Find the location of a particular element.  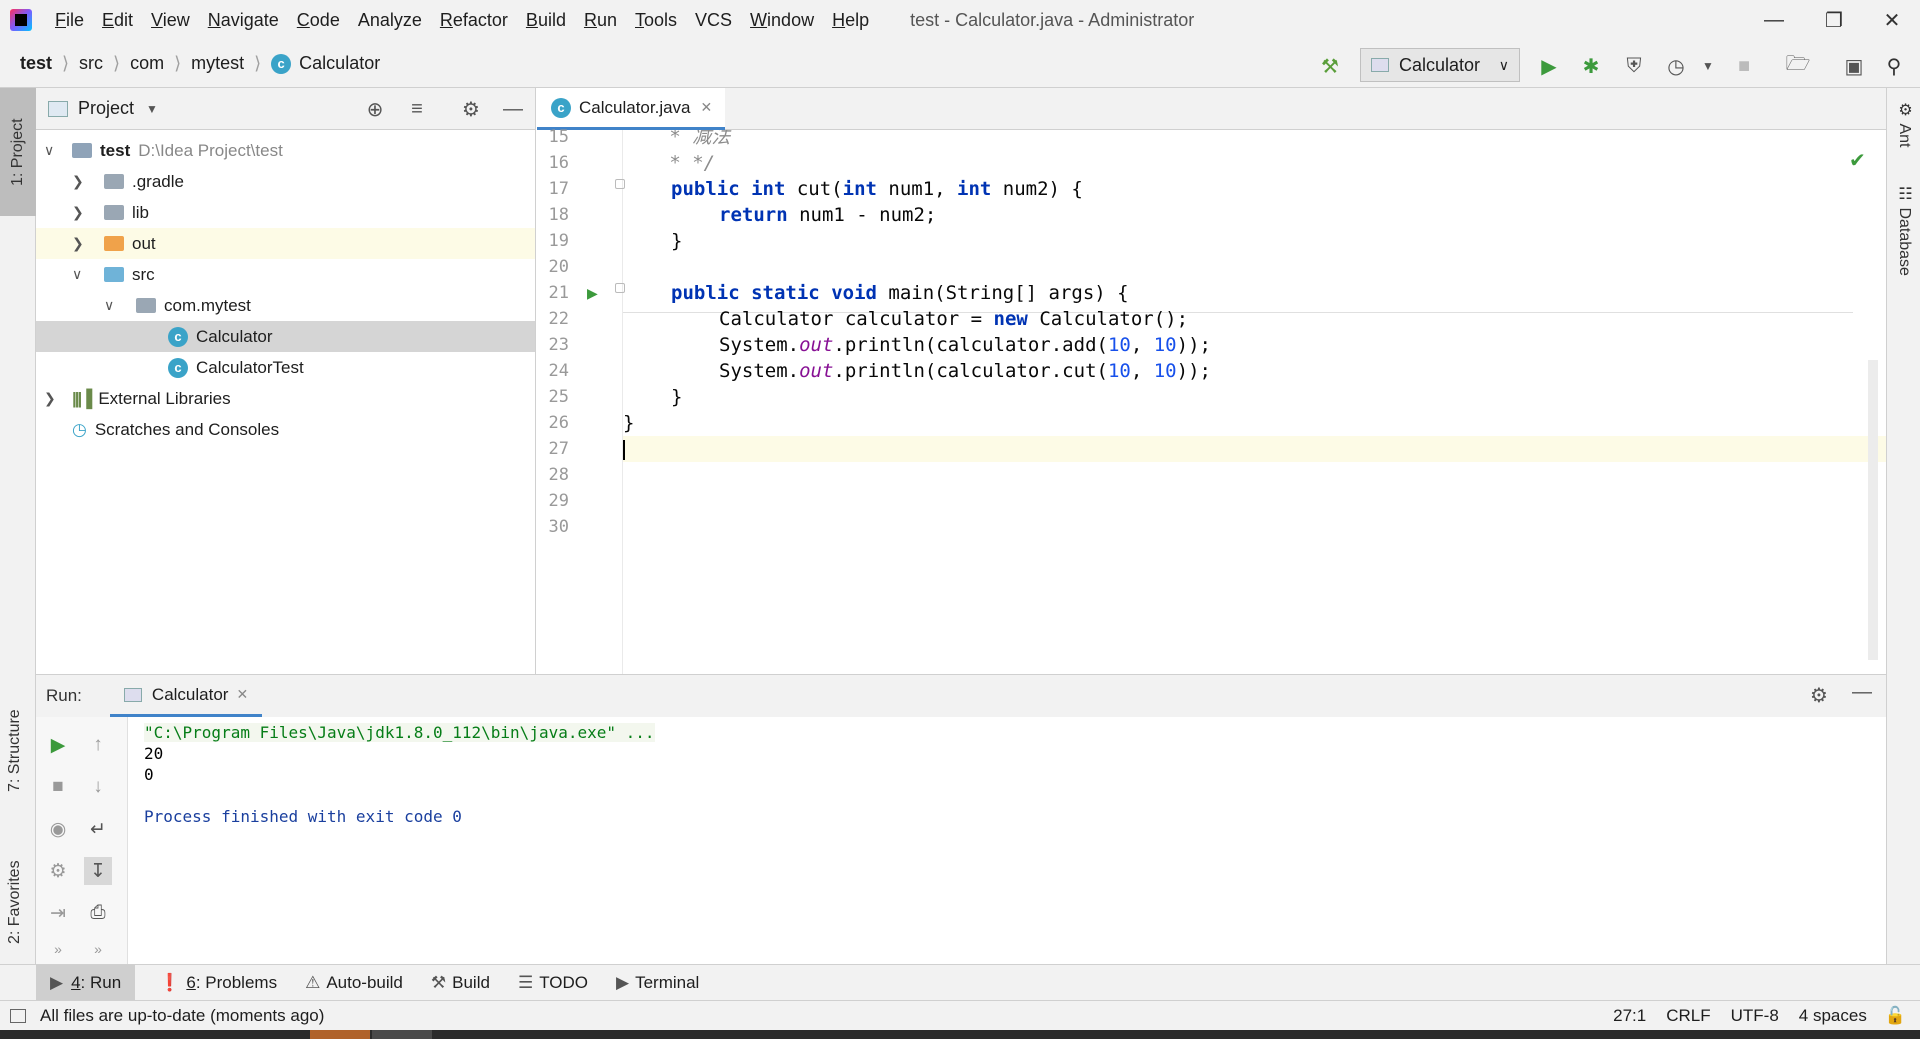

camera-icon: ◉ is located at coordinates (58, 829).